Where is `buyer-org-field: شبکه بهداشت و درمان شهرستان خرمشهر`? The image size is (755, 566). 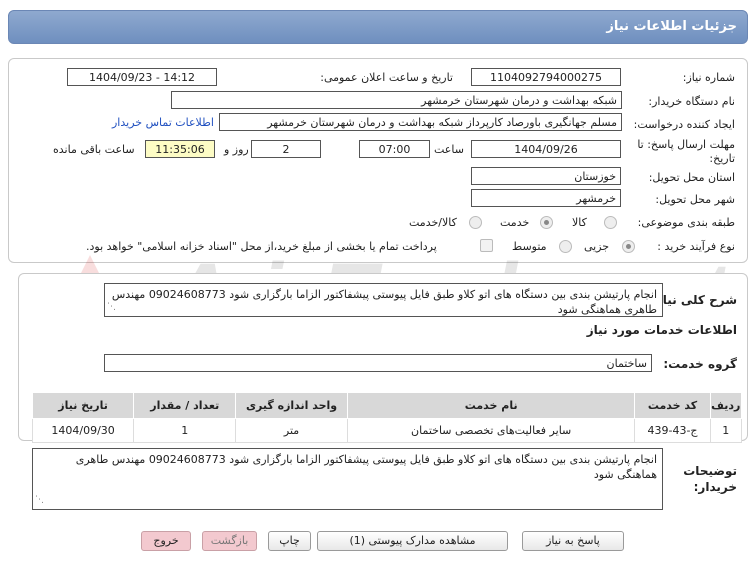
buyer-org-field: شبکه بهداشت و درمان شهرستان خرمشهر is located at coordinates (396, 100).